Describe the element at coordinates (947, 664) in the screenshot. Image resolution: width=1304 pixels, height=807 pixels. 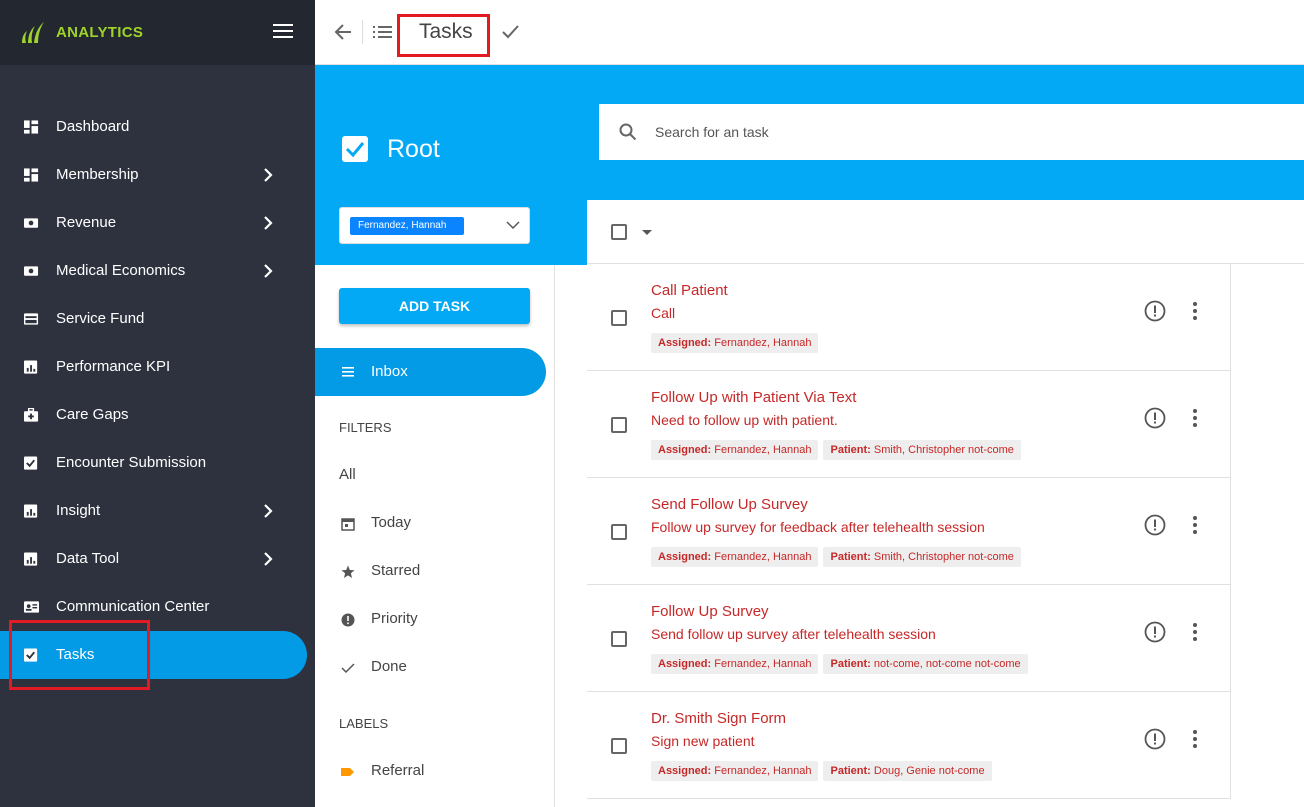
I see `patient-chip-value: not-come, not-come not-come` at that location.